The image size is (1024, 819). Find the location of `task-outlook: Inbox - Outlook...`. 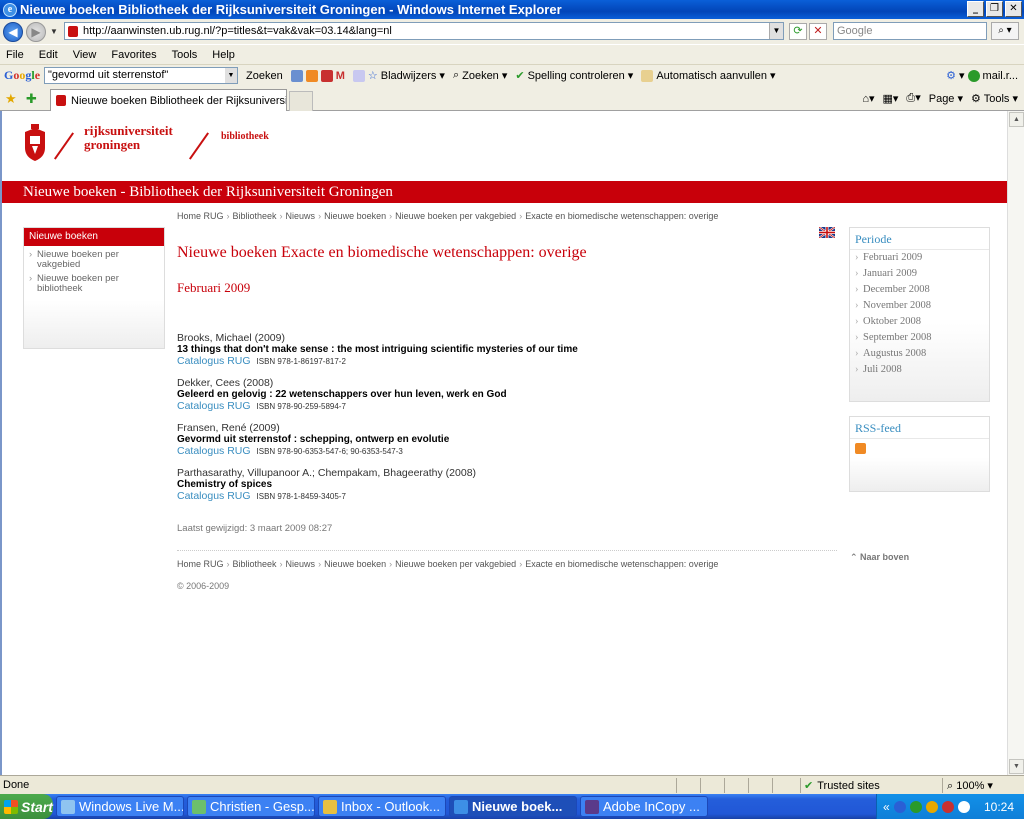

task-outlook: Inbox - Outlook... is located at coordinates (382, 806).